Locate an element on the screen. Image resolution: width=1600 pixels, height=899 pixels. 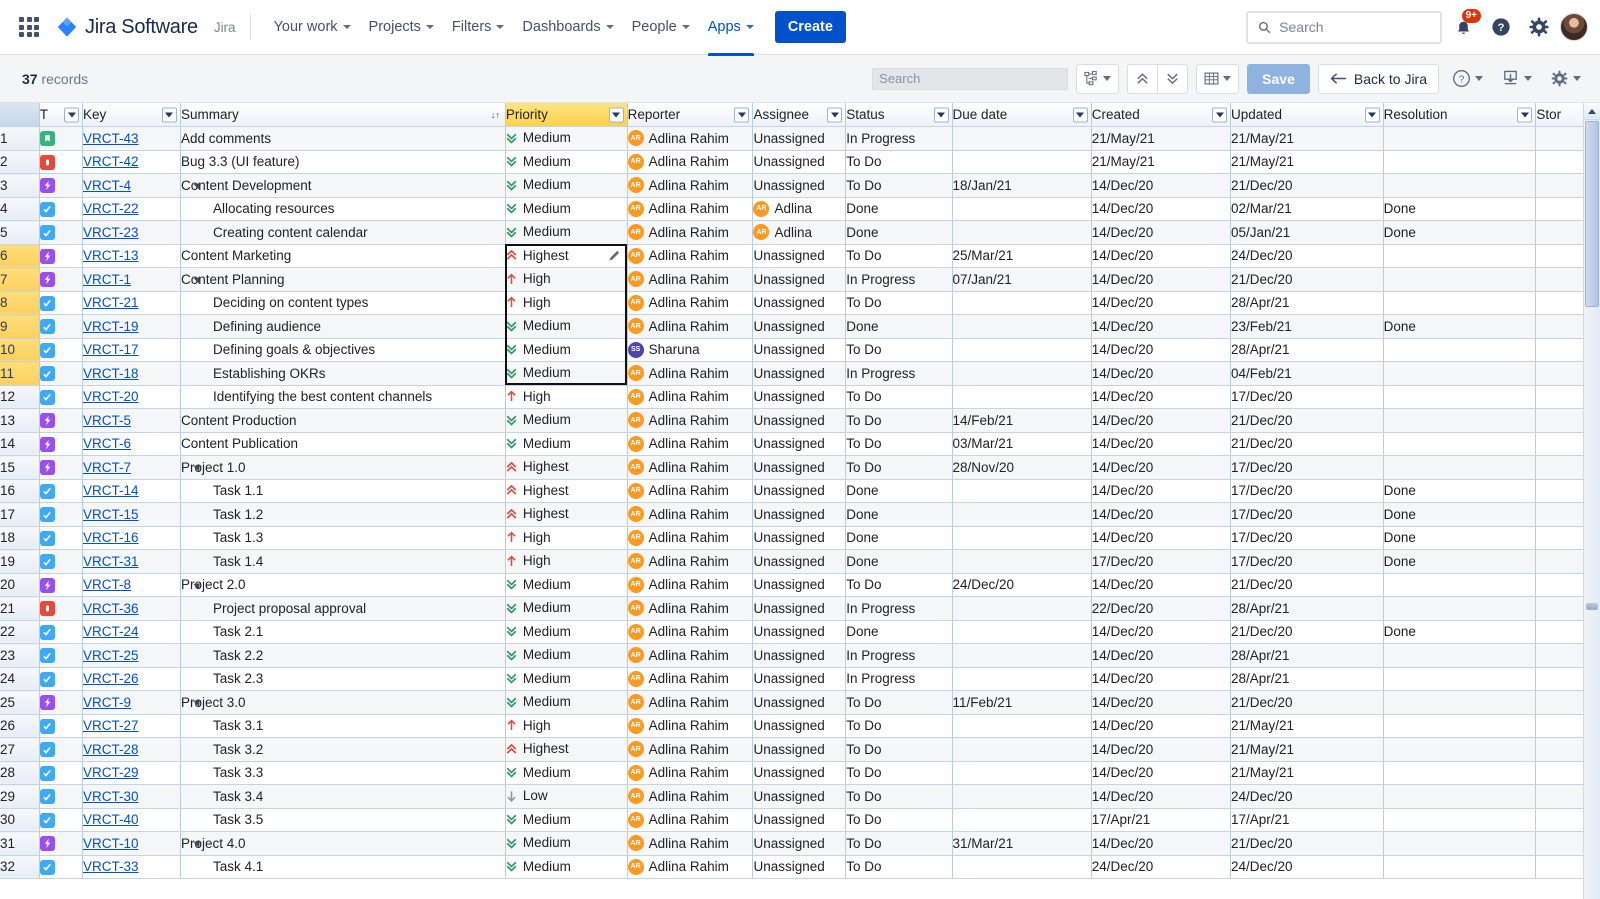
summary-cell: Task 3.1 is located at coordinates (343, 726).